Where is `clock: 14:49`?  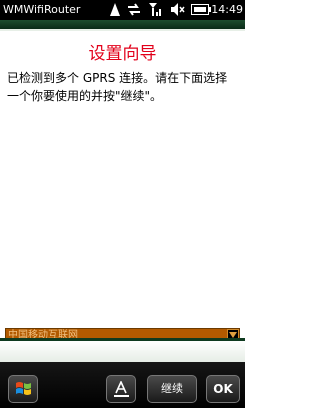 clock: 14:49 is located at coordinates (227, 9).